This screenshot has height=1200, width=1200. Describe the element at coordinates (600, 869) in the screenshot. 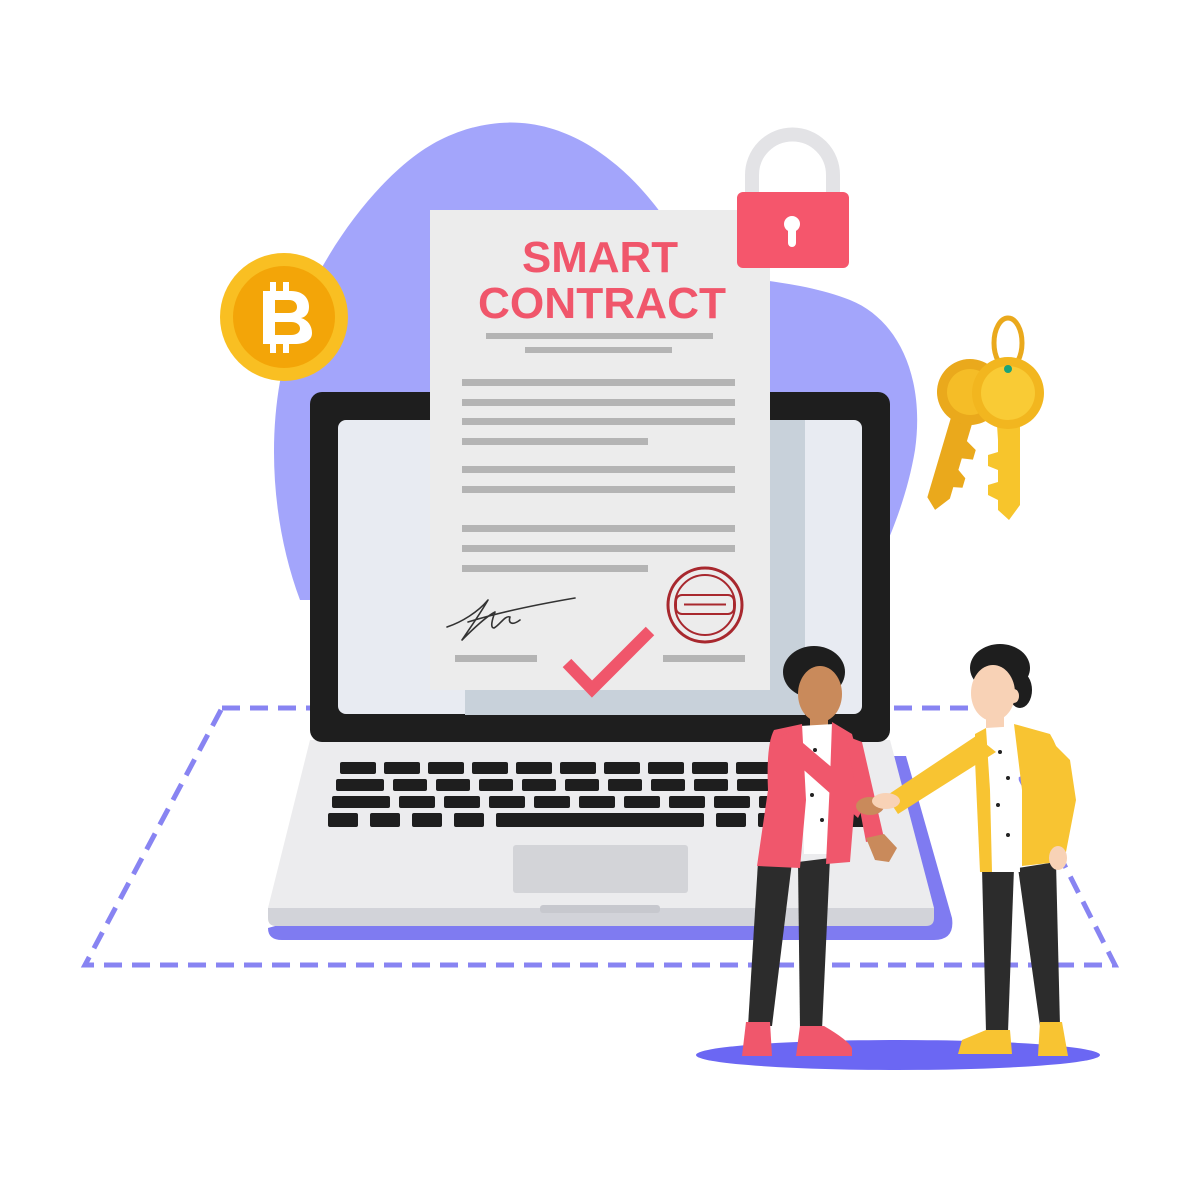

I see `trackpad` at that location.